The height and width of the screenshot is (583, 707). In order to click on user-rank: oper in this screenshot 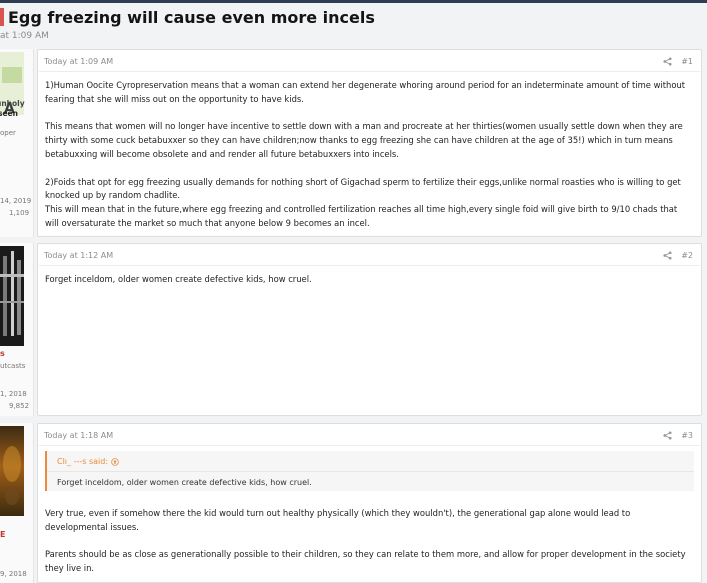, I will do `click(8, 133)`.